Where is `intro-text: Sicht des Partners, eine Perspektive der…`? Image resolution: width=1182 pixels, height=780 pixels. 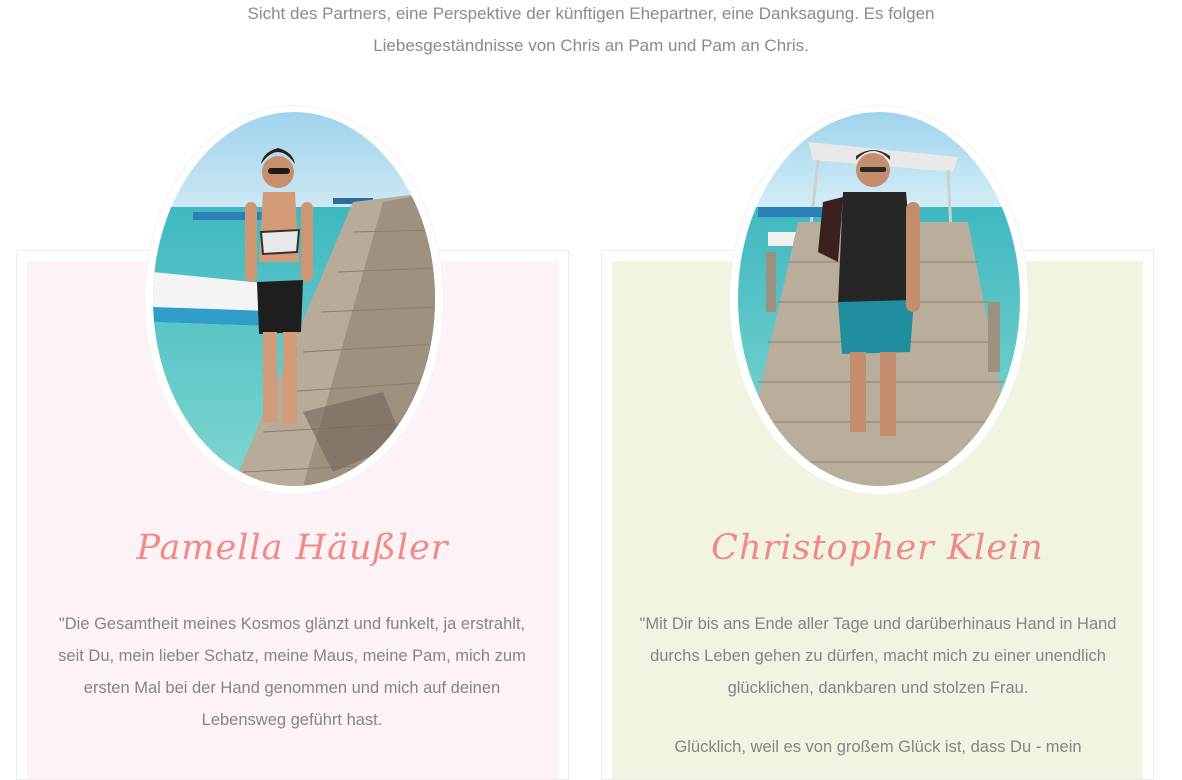
intro-text: Sicht des Partners, eine Perspektive der… is located at coordinates (591, 31).